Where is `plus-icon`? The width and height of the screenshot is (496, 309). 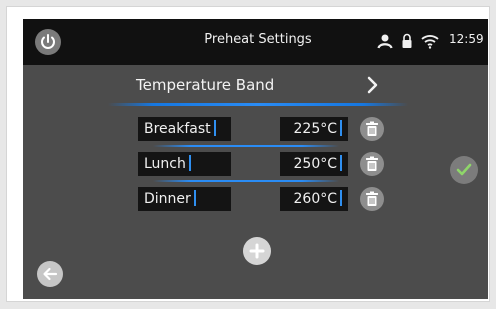
plus-icon is located at coordinates (257, 251).